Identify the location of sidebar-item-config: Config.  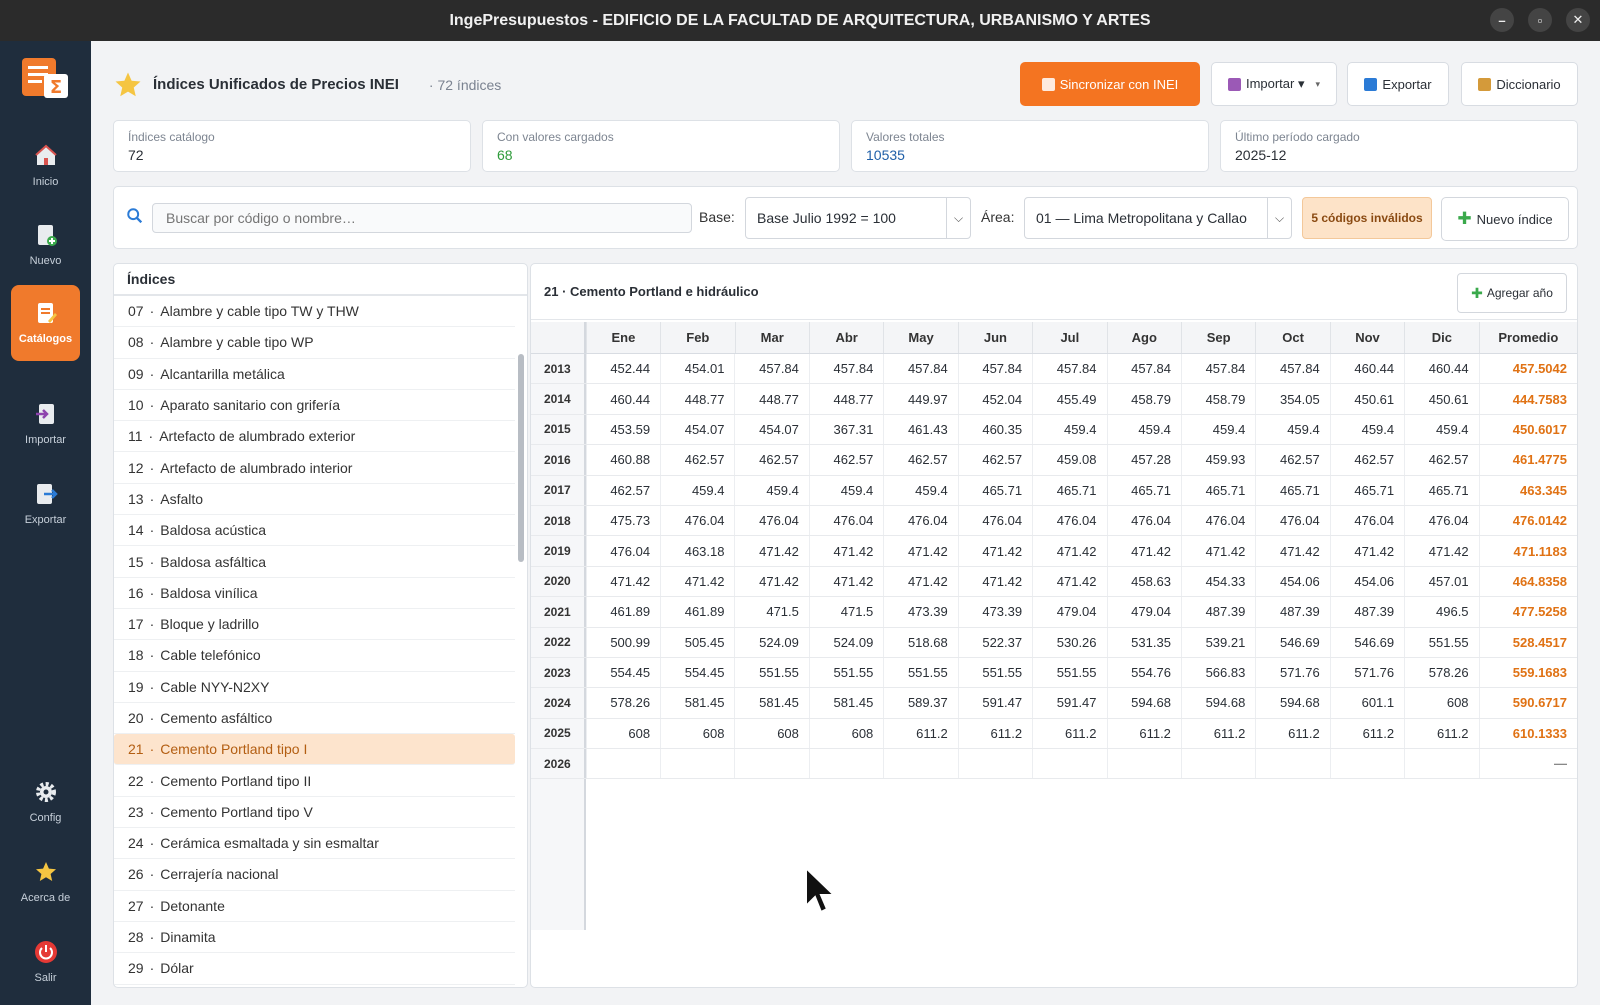
(45, 802).